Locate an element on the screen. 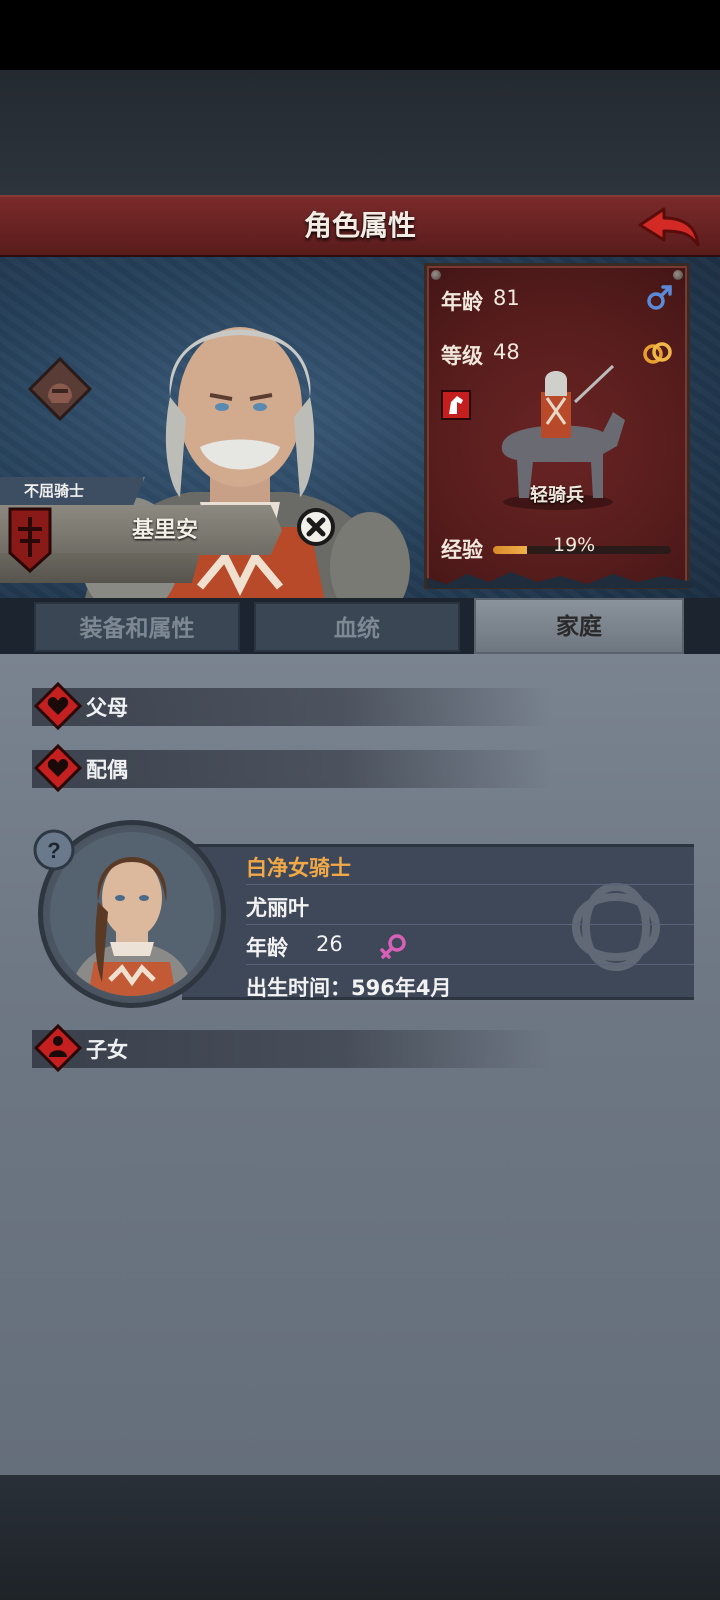 This screenshot has width=720, height=1600. tab-family: 家庭 is located at coordinates (579, 626).